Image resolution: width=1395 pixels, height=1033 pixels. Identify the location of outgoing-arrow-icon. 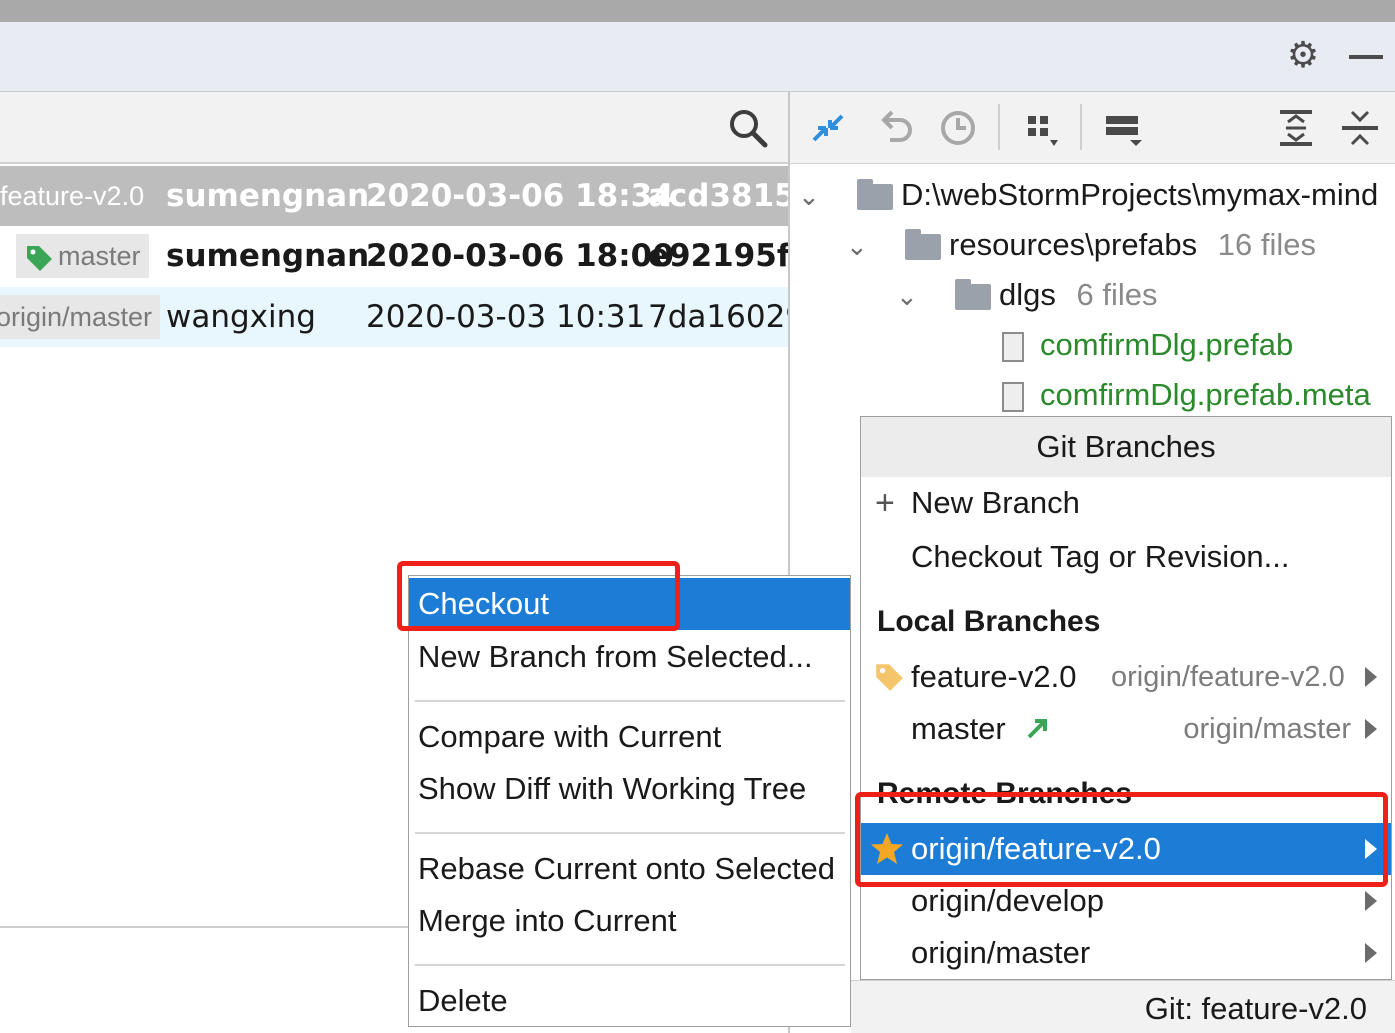
(1037, 729).